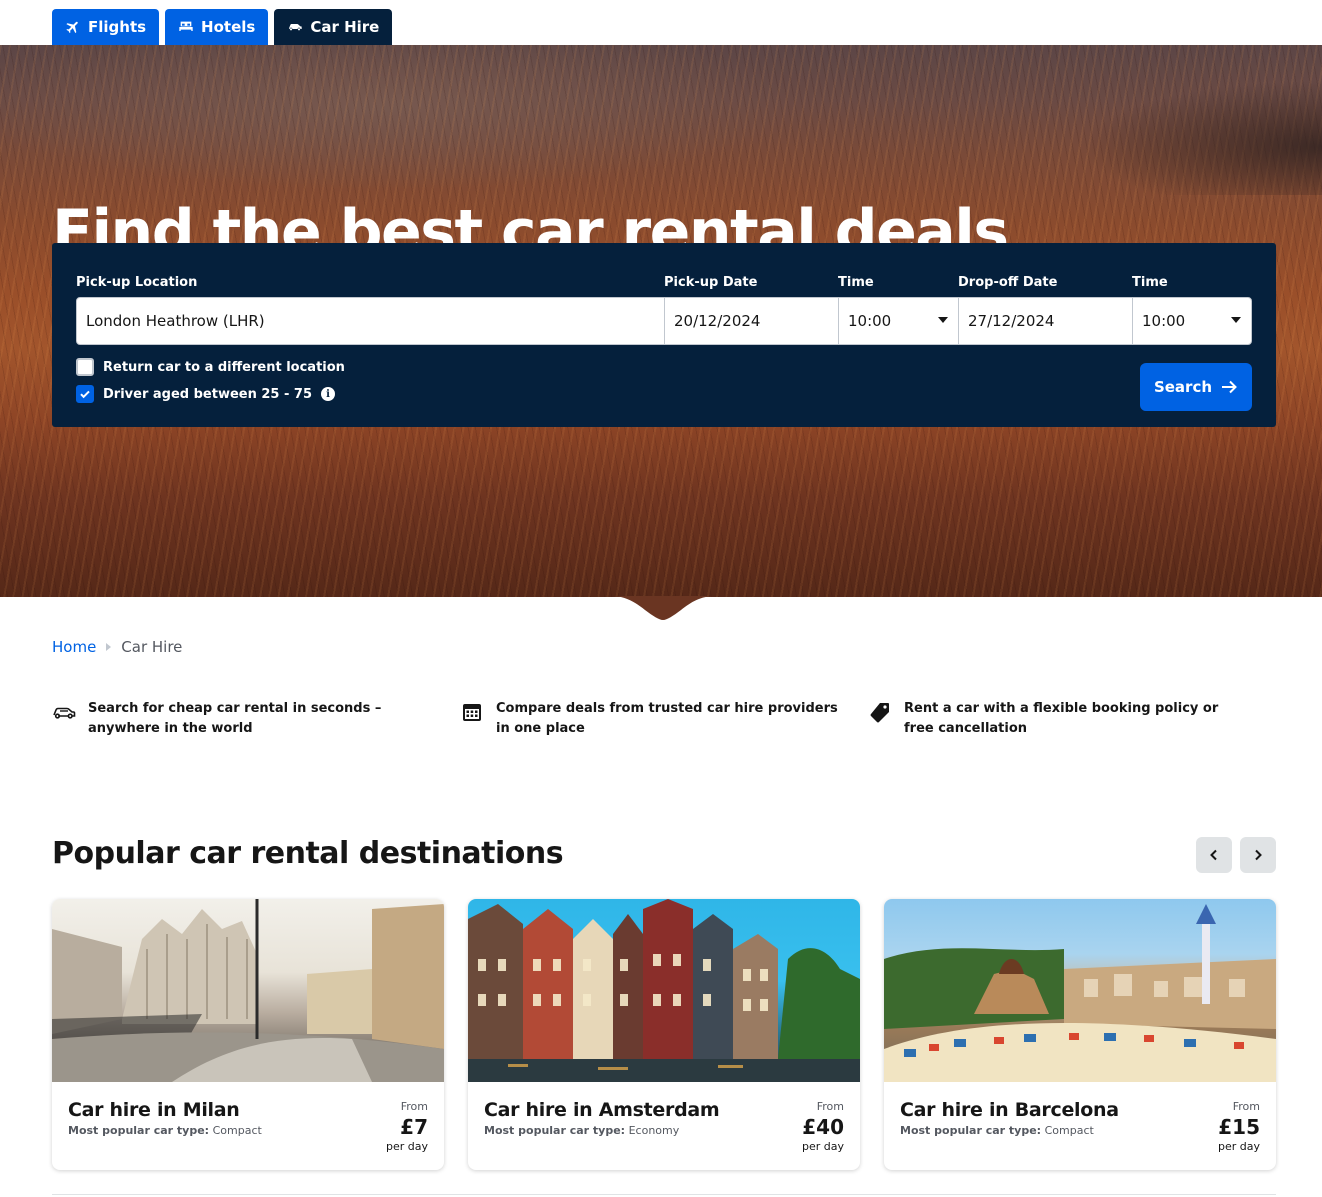 Image resolution: width=1322 pixels, height=1197 pixels. I want to click on return-different-location-row: Return car to a different location, so click(210, 367).